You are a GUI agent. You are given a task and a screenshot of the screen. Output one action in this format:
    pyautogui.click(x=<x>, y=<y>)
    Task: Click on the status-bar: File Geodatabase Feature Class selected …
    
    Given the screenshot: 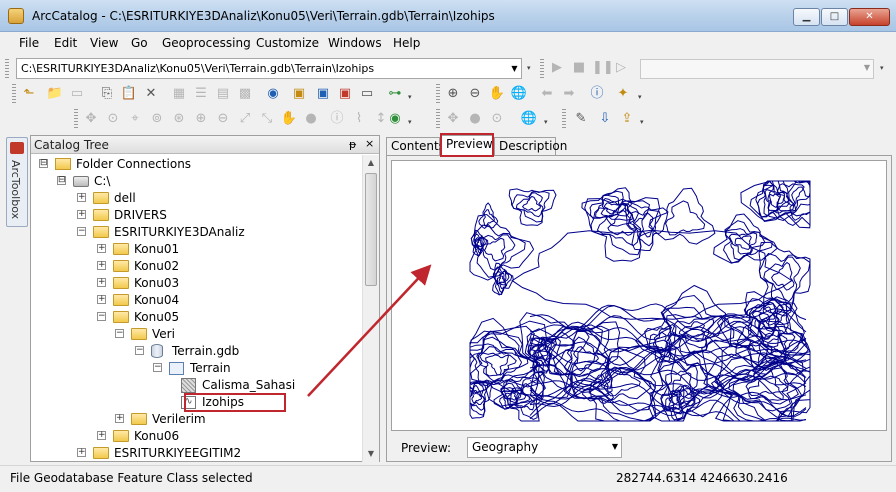 What is the action you would take?
    pyautogui.click(x=448, y=478)
    